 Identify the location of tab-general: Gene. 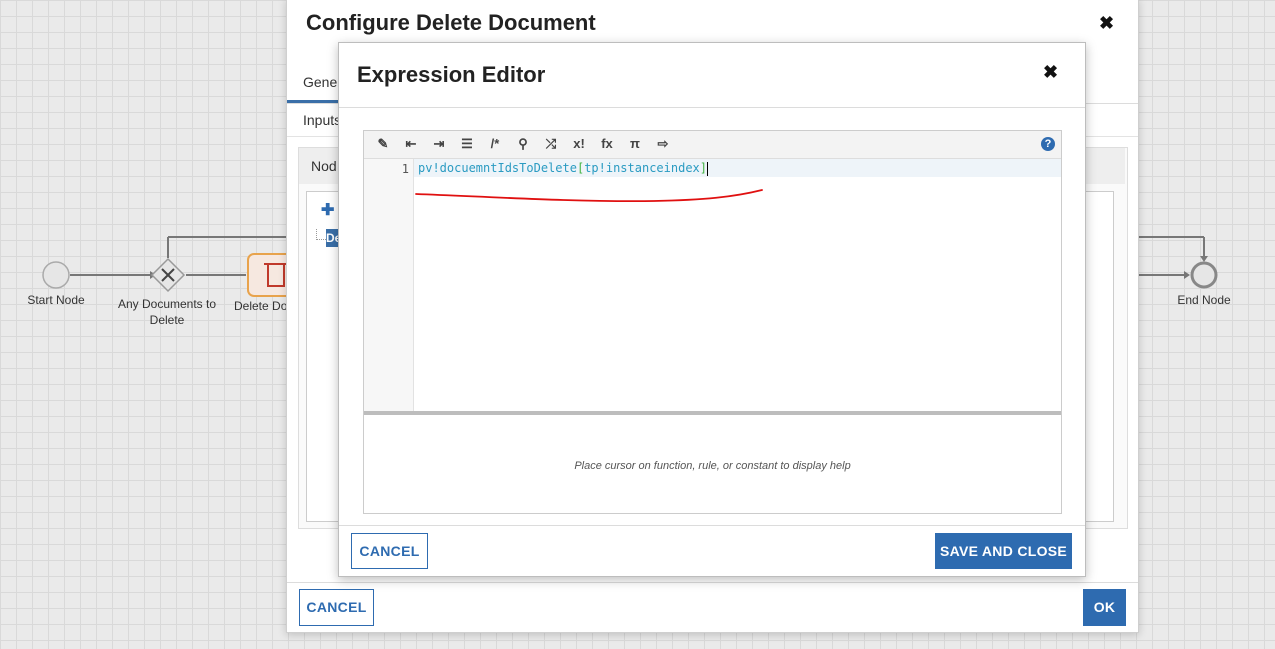
(320, 82).